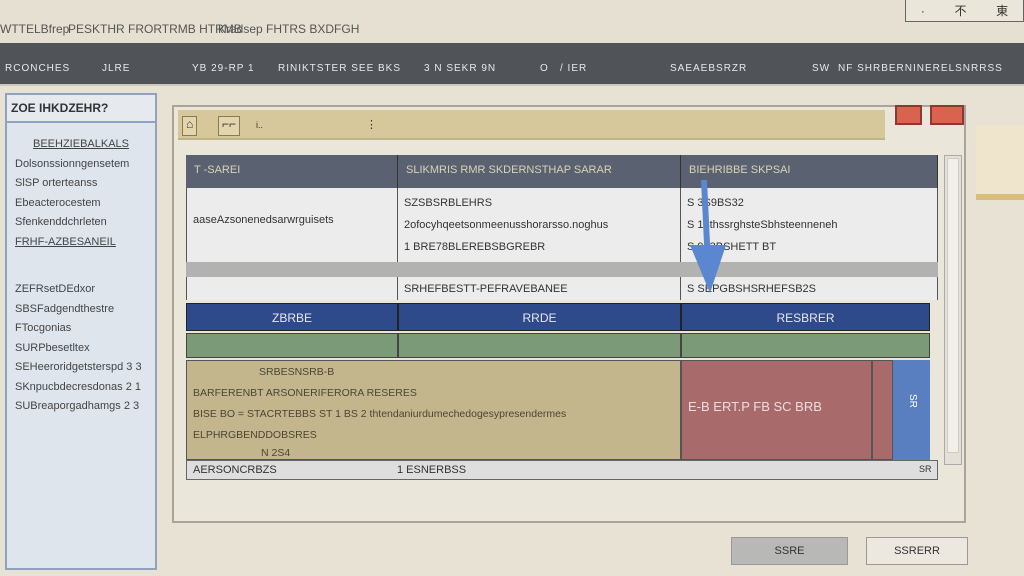  What do you see at coordinates (81, 290) in the screenshot?
I see `sidebar-item: ZEFRsetDEdxor` at bounding box center [81, 290].